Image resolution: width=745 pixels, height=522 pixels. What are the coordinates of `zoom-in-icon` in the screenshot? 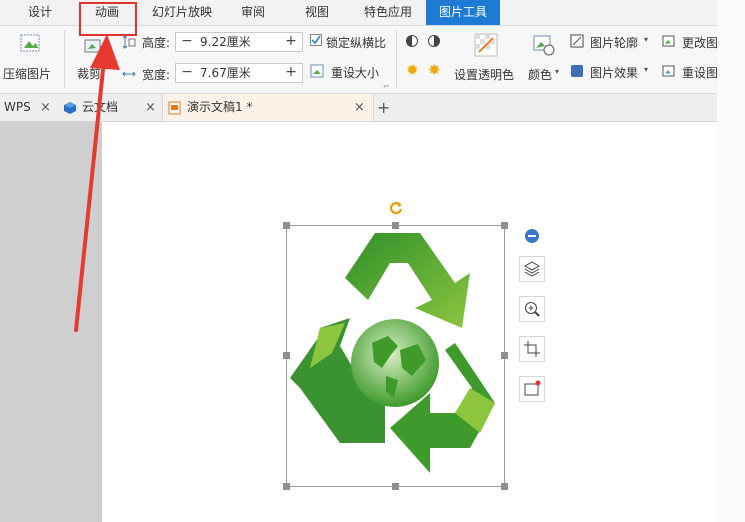 It's located at (532, 309).